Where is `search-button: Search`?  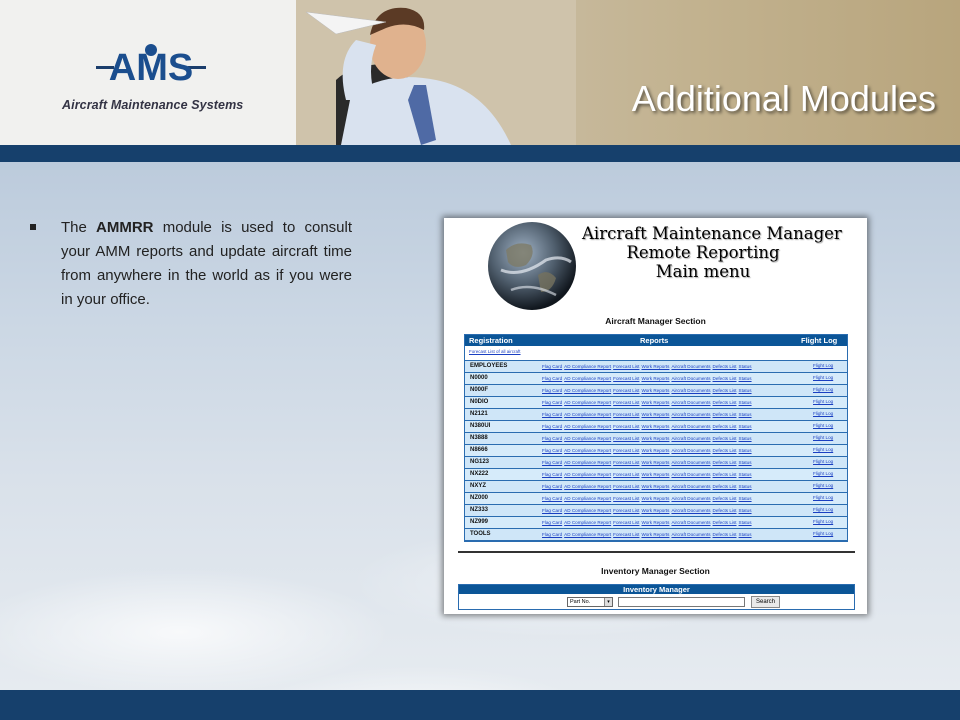
search-button: Search is located at coordinates (765, 602).